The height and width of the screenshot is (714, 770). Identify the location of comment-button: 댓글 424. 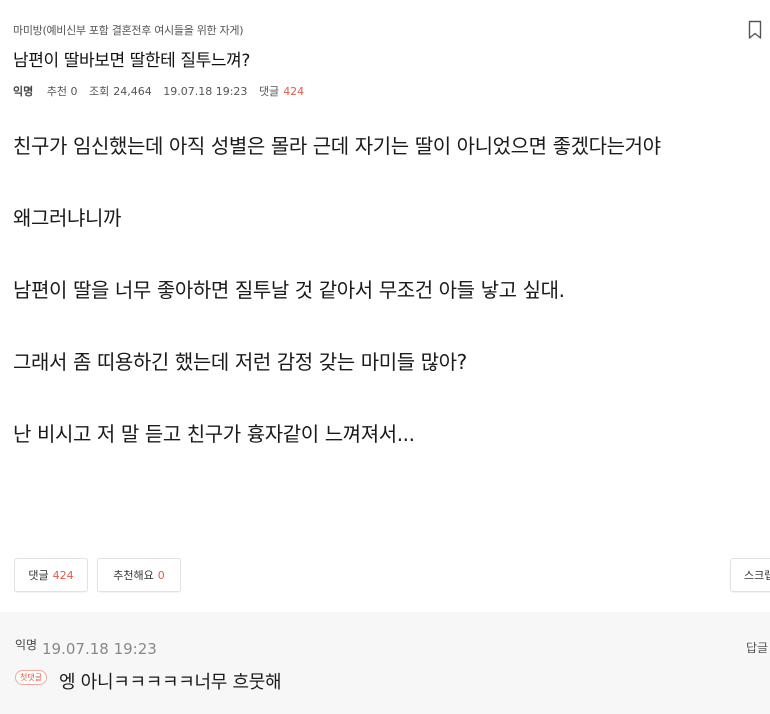
(51, 575).